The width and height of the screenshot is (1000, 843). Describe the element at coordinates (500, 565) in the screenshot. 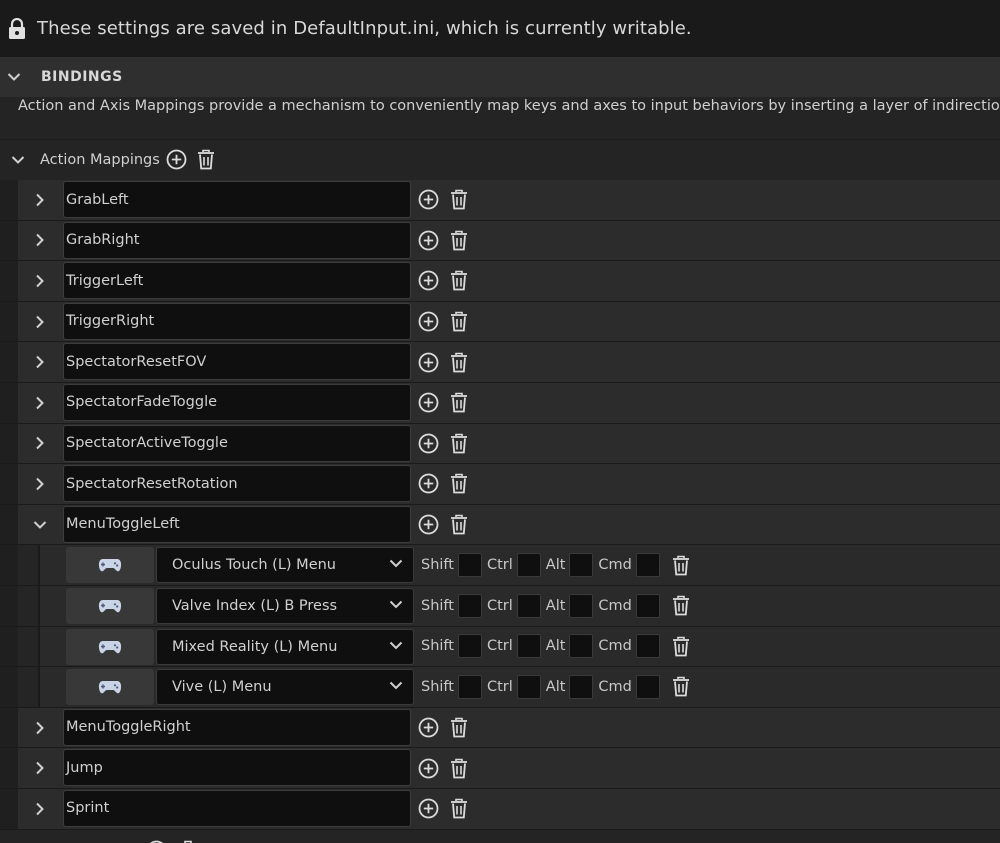

I see `key-binding-row: Oculus Touch (L) Menu Shift Ctrl Alt Cmd` at that location.